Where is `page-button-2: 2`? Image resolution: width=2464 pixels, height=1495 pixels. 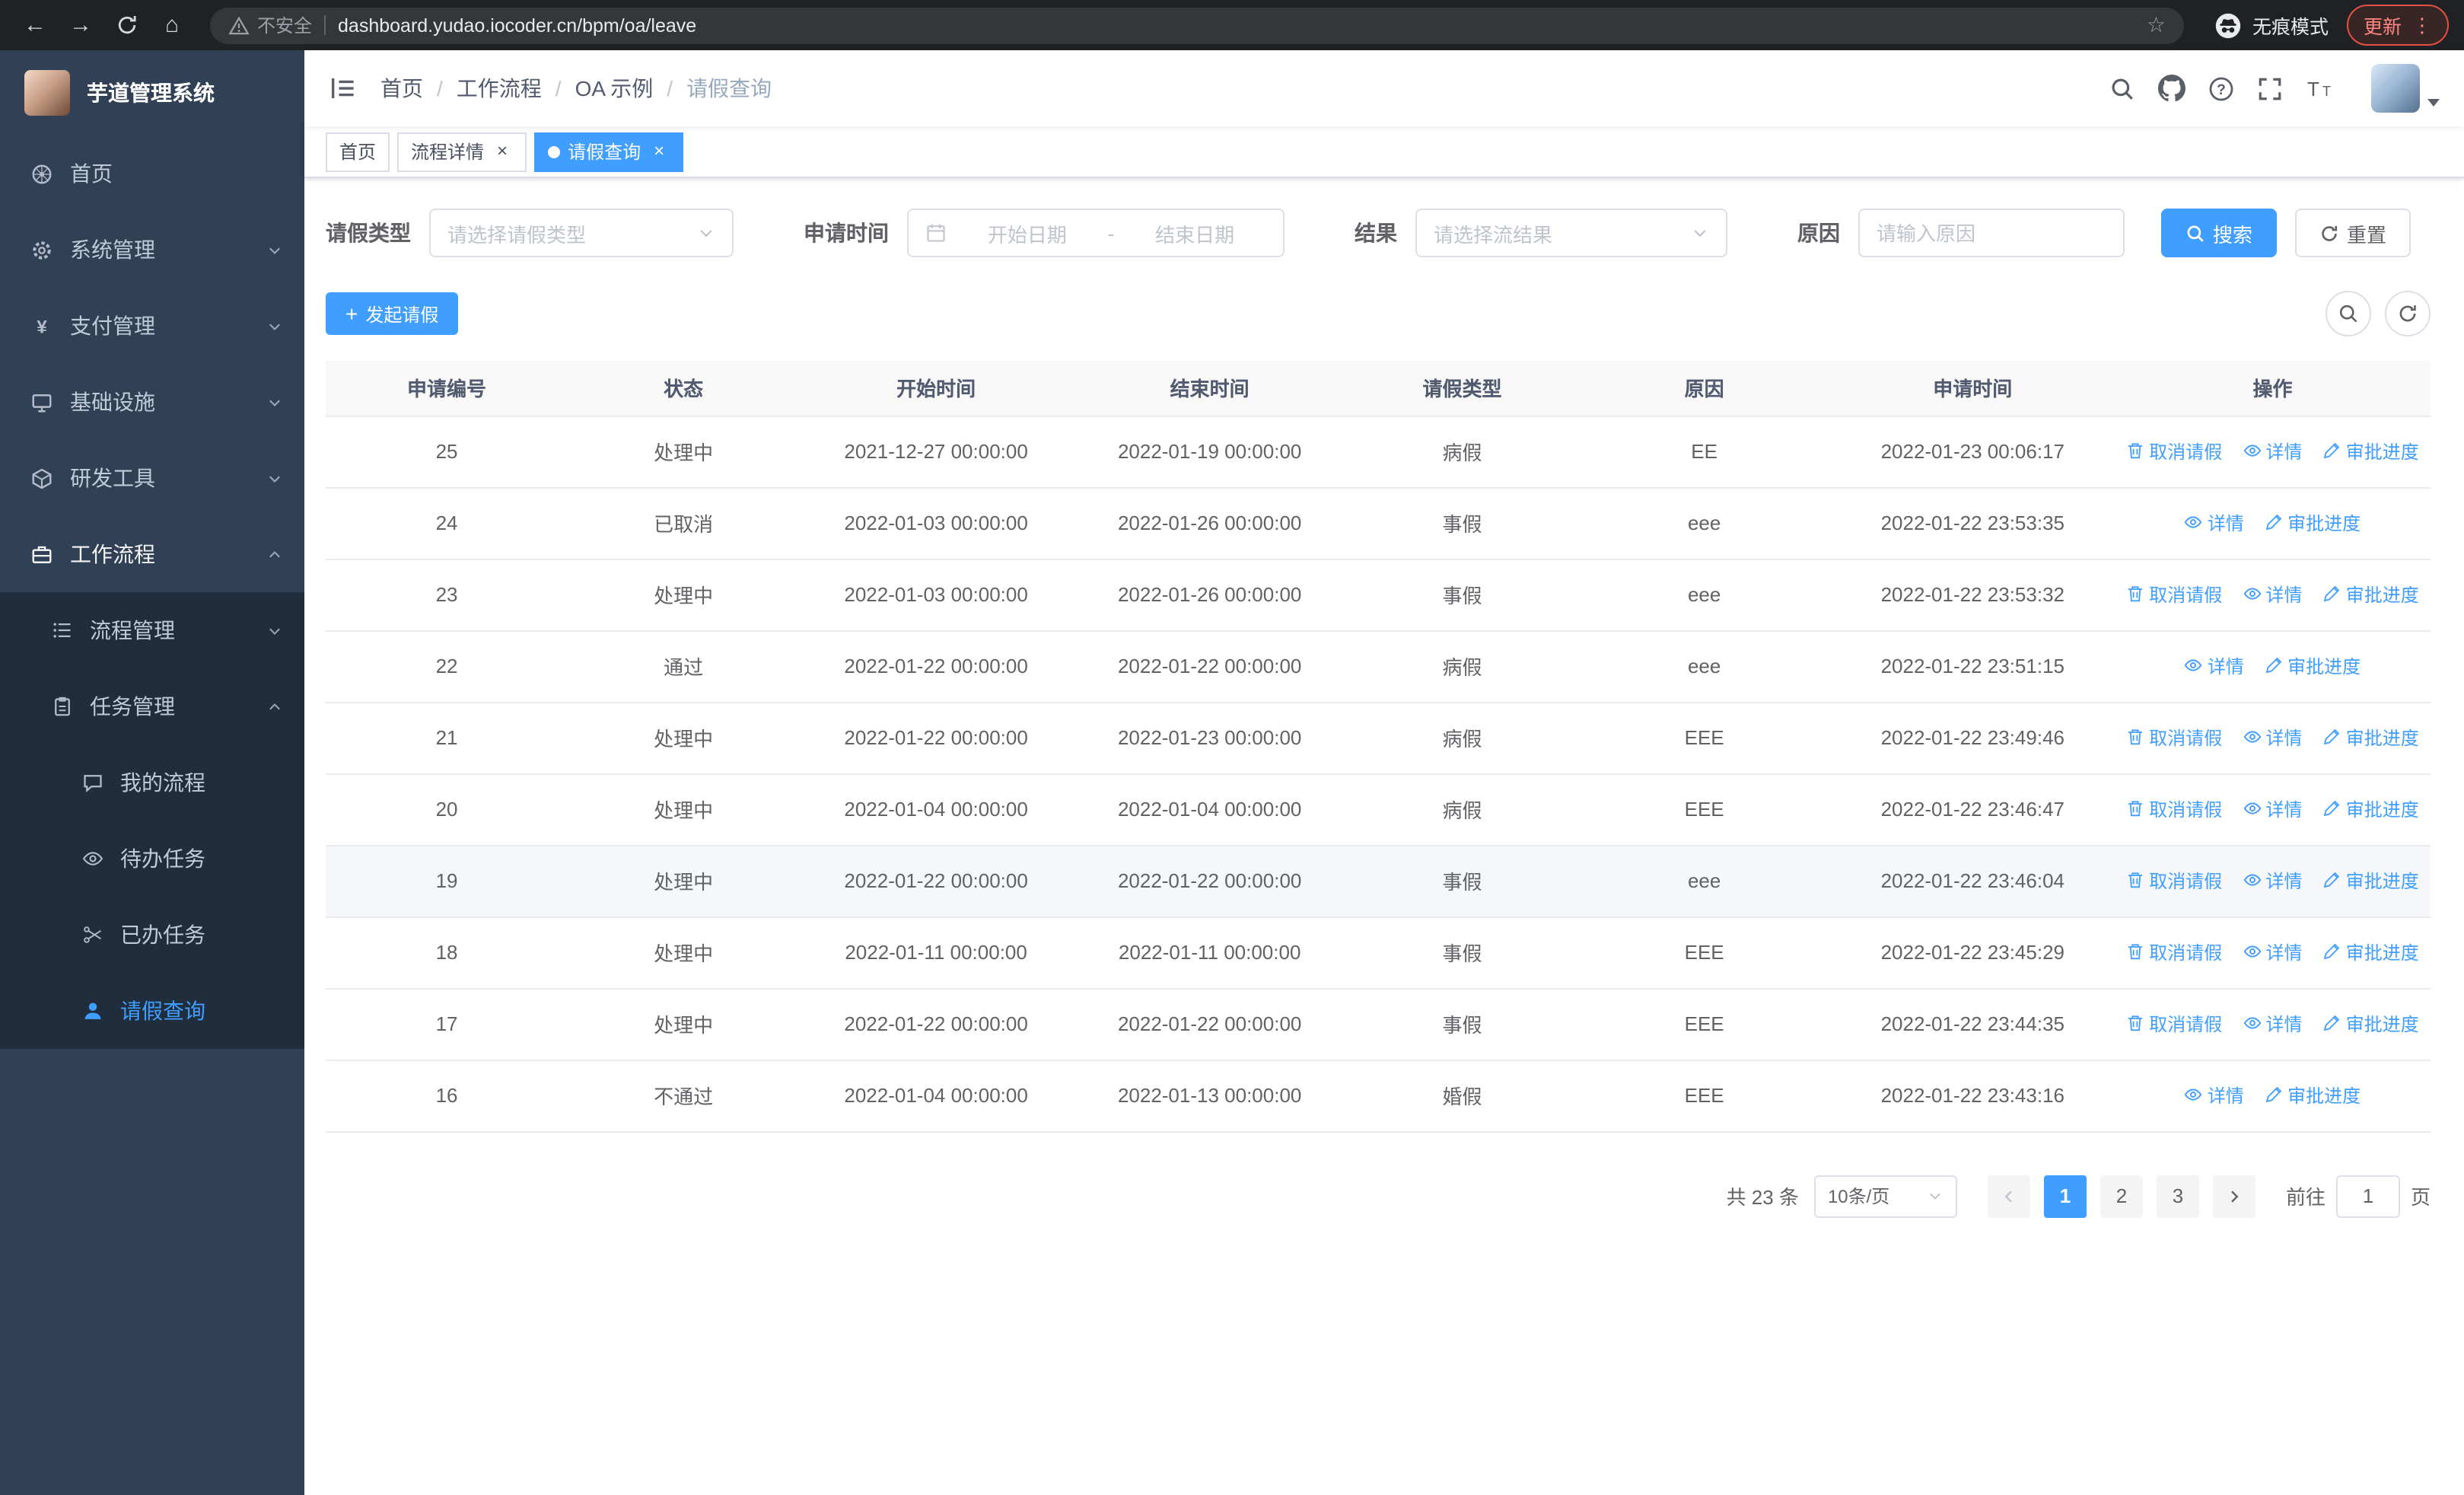 page-button-2: 2 is located at coordinates (2121, 1196).